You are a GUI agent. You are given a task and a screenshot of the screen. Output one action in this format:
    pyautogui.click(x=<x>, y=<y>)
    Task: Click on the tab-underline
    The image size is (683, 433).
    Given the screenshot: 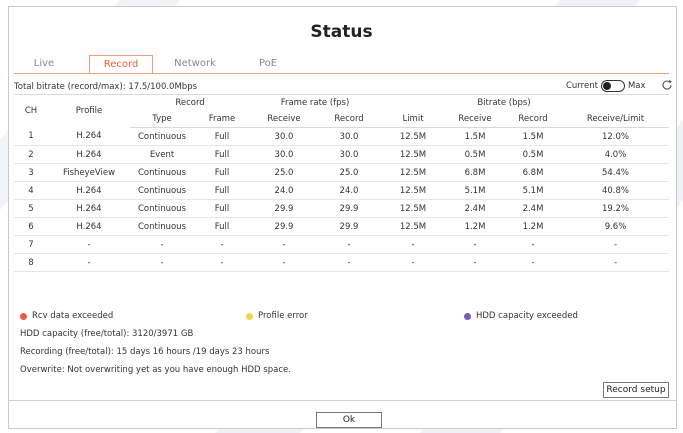 What is the action you would take?
    pyautogui.click(x=341, y=73)
    